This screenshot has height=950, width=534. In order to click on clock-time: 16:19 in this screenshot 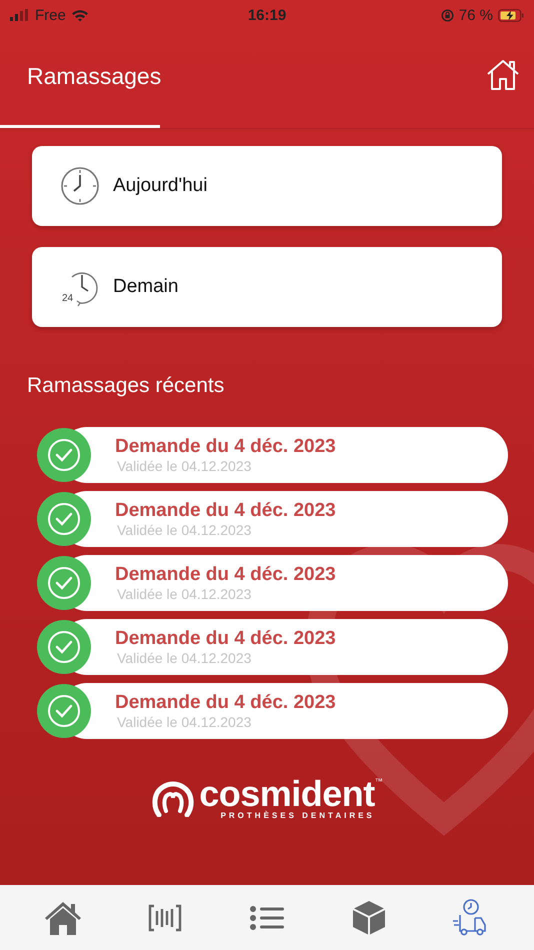, I will do `click(267, 15)`.